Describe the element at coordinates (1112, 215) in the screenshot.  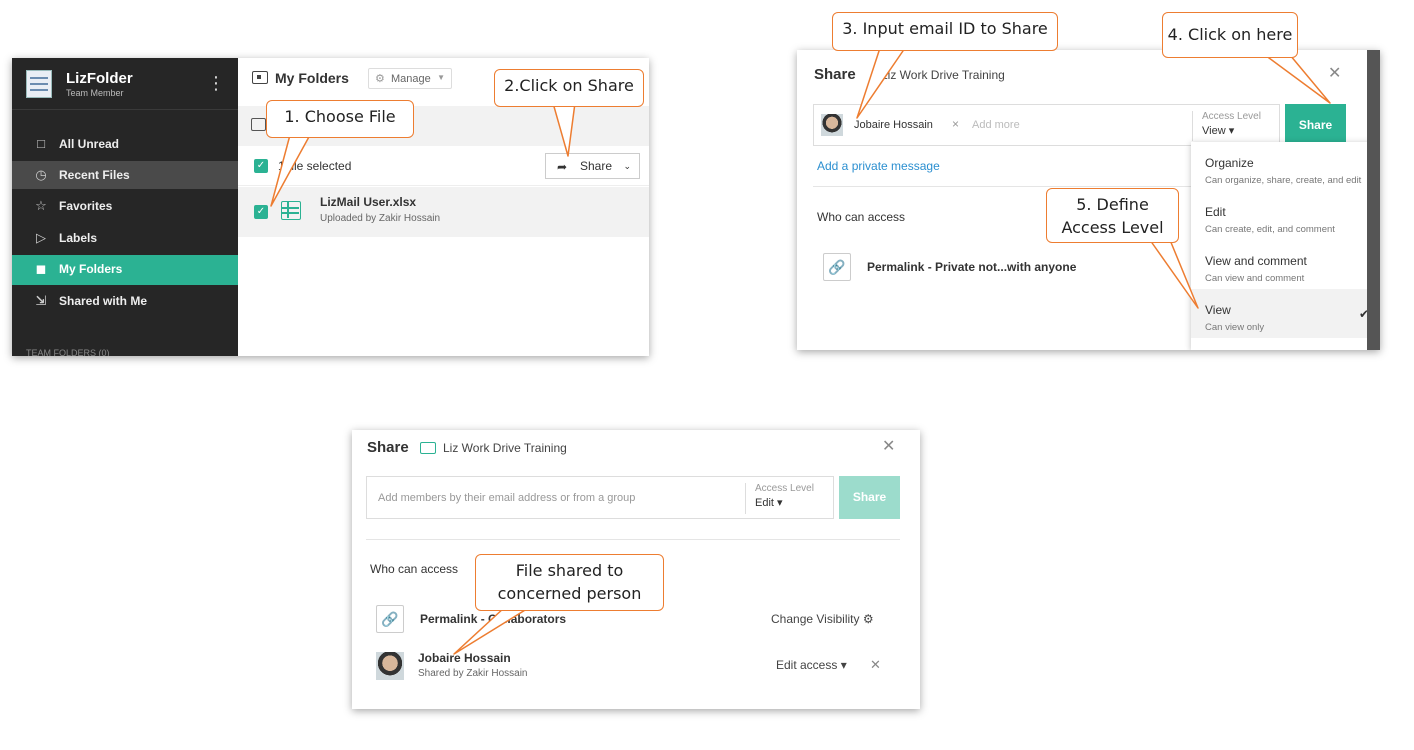
I see `callout-define-access: 5. Define Access Level` at that location.